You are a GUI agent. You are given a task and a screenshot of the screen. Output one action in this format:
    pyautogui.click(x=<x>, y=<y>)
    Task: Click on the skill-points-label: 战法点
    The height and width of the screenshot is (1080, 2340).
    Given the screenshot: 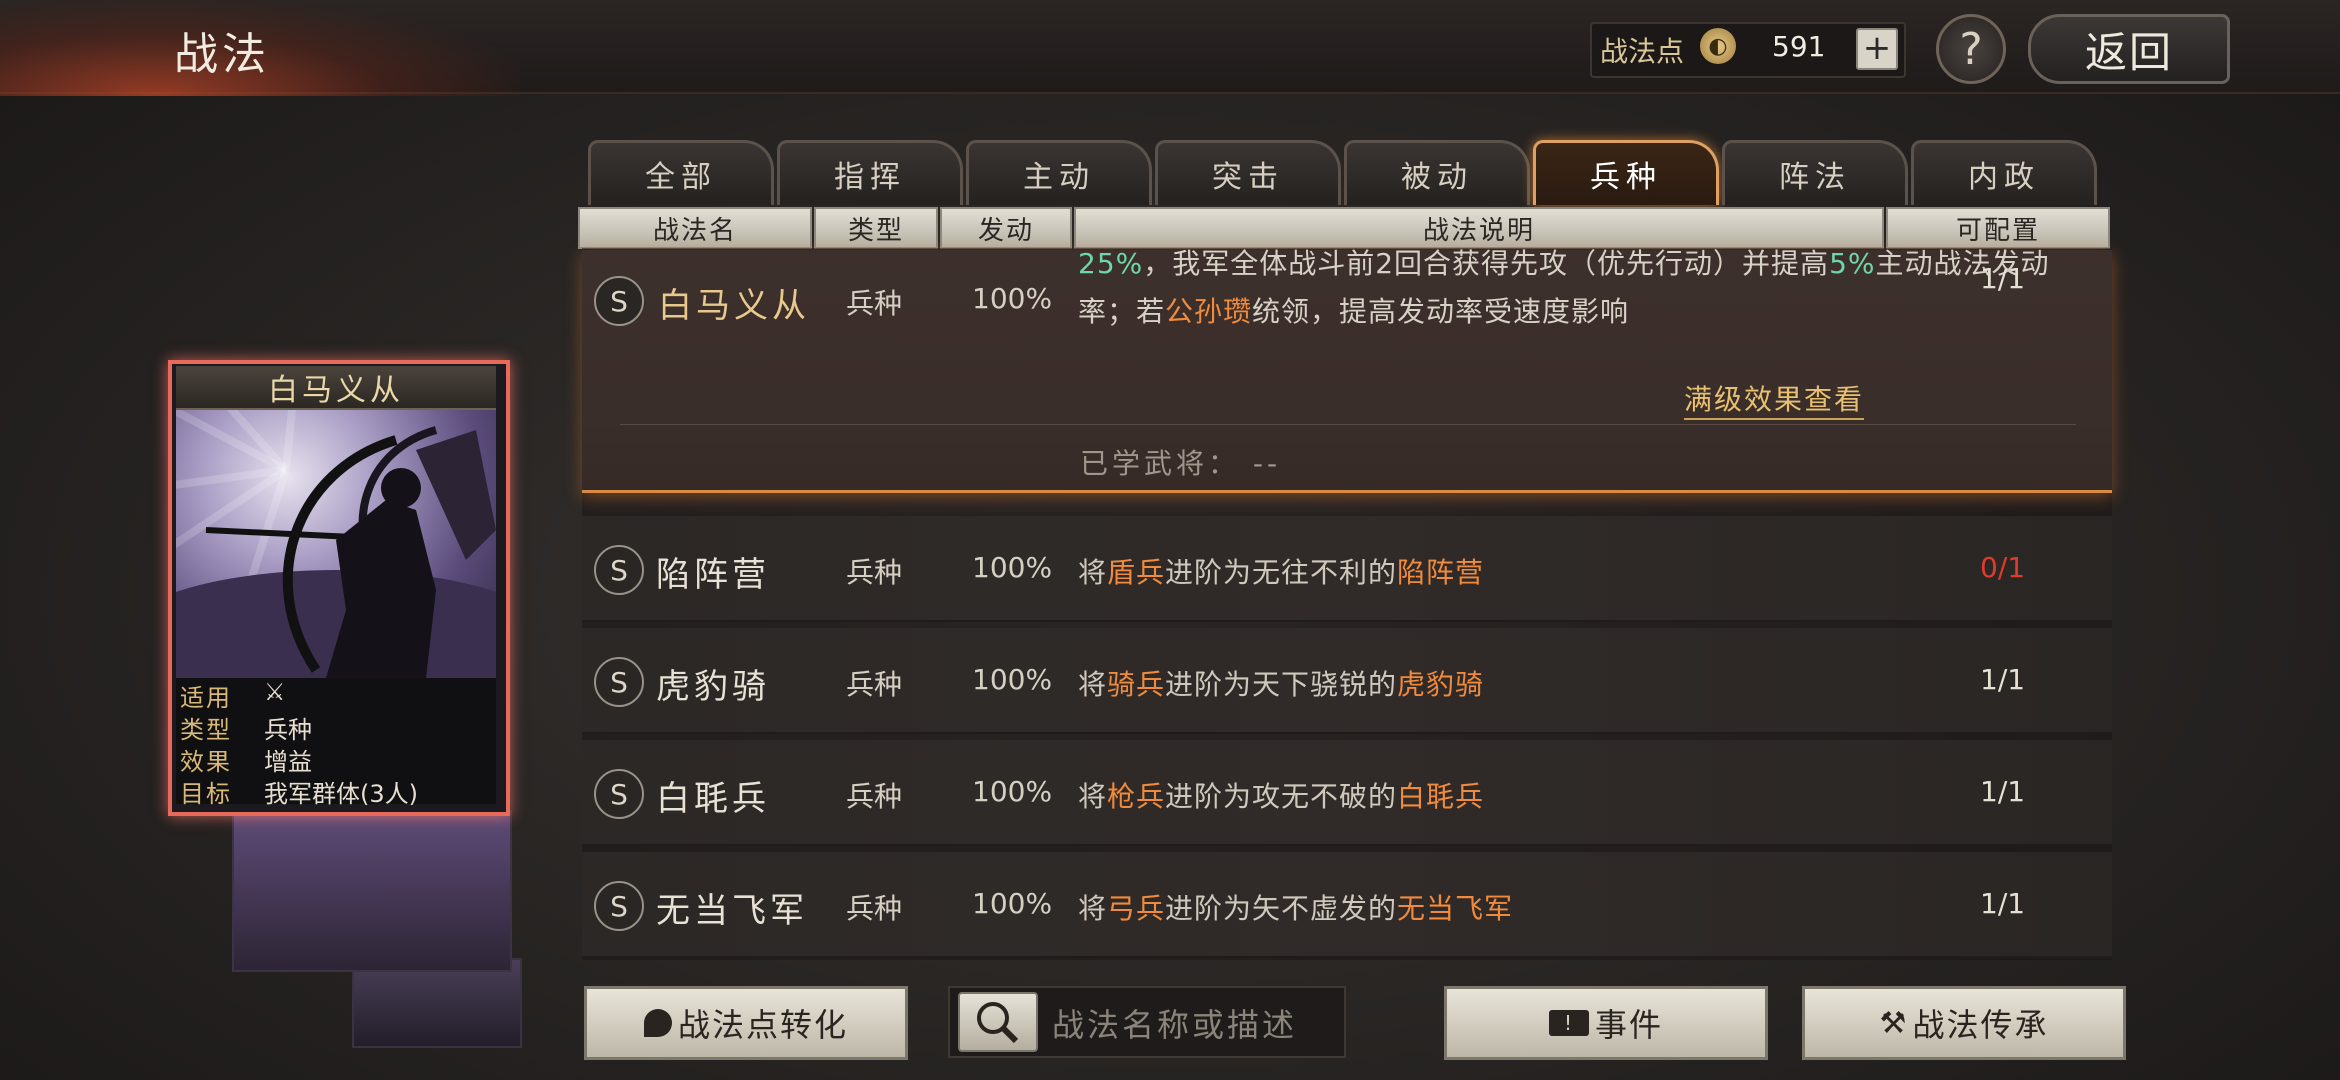 What is the action you would take?
    pyautogui.click(x=1642, y=51)
    